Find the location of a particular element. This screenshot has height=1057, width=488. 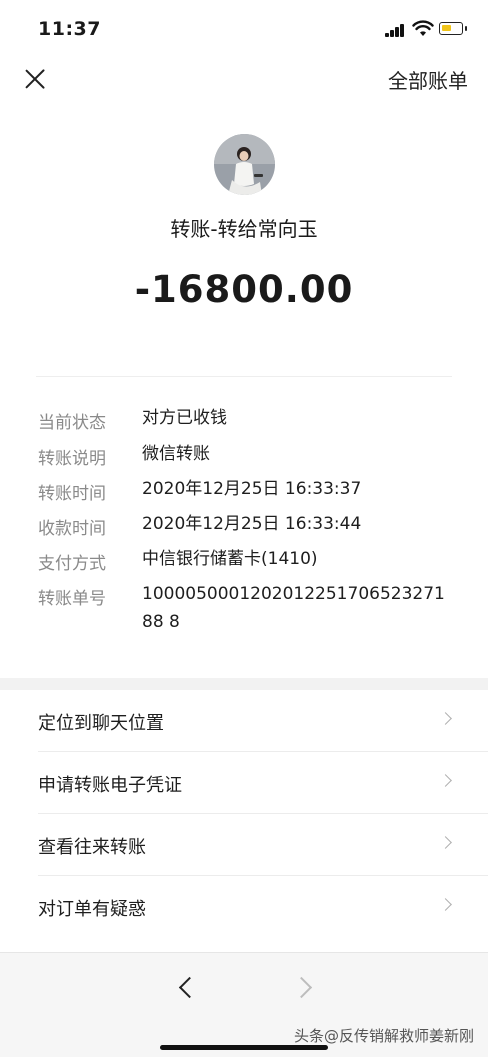

locate-chat-button: 定位到聊天位置 is located at coordinates (244, 721).